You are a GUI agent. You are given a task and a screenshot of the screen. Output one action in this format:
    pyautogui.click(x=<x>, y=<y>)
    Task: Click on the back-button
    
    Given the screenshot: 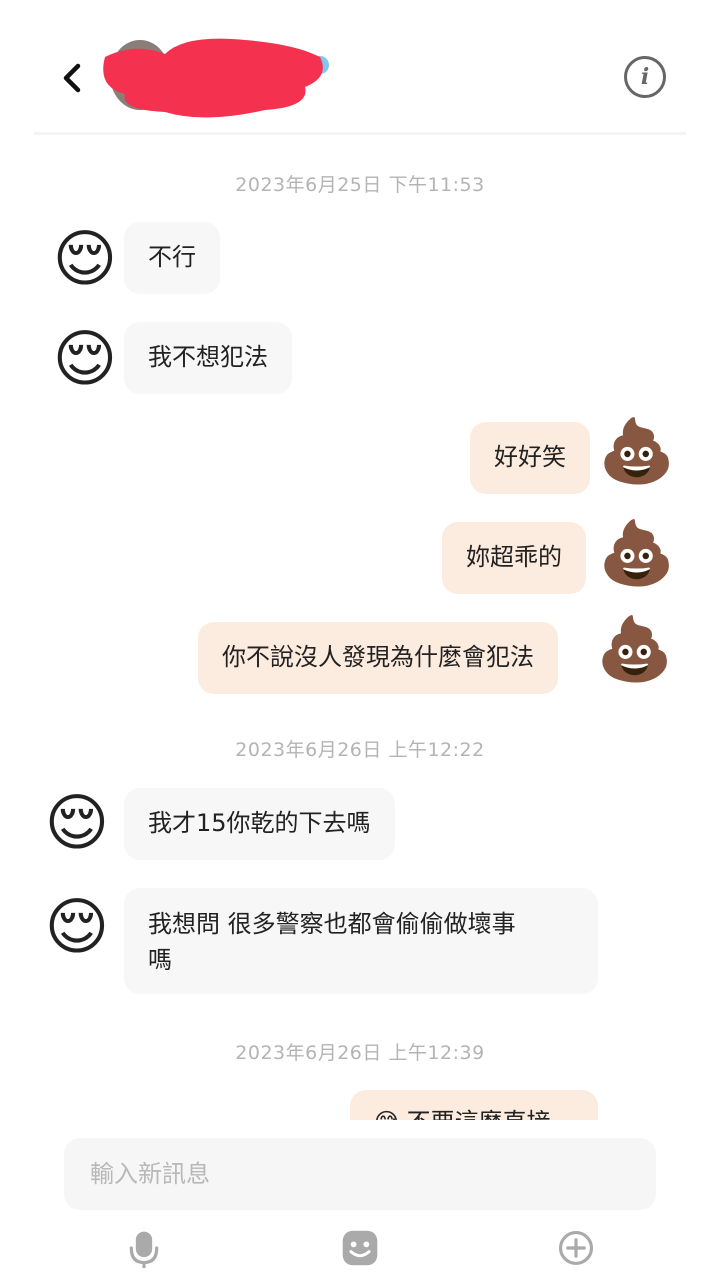 What is the action you would take?
    pyautogui.click(x=72, y=78)
    